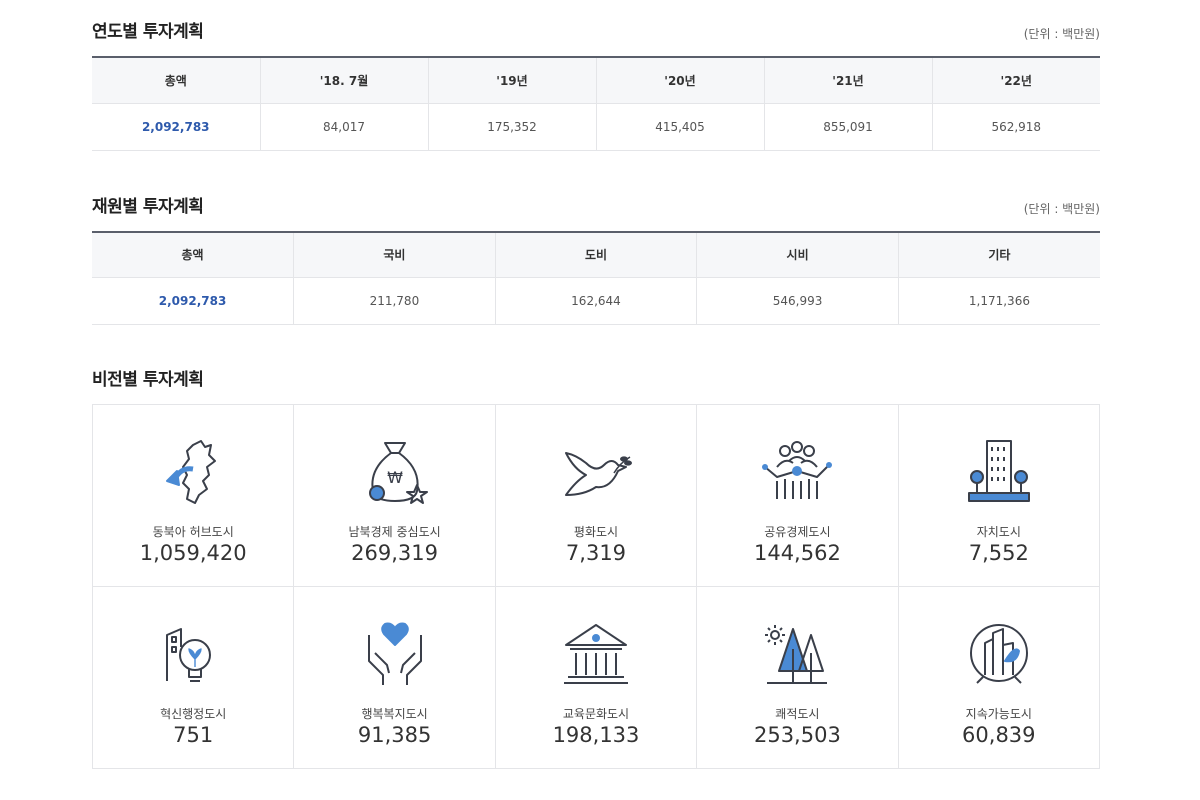 The height and width of the screenshot is (800, 1200). Describe the element at coordinates (148, 32) in the screenshot. I see `section-title: 연도별 투자계획` at that location.